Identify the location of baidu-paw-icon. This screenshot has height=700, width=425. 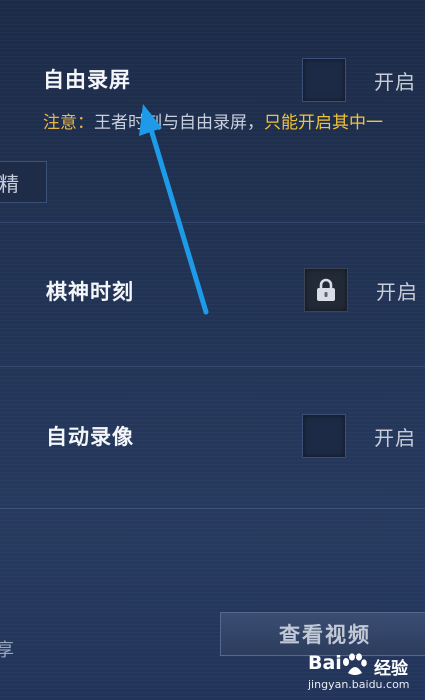
(355, 664).